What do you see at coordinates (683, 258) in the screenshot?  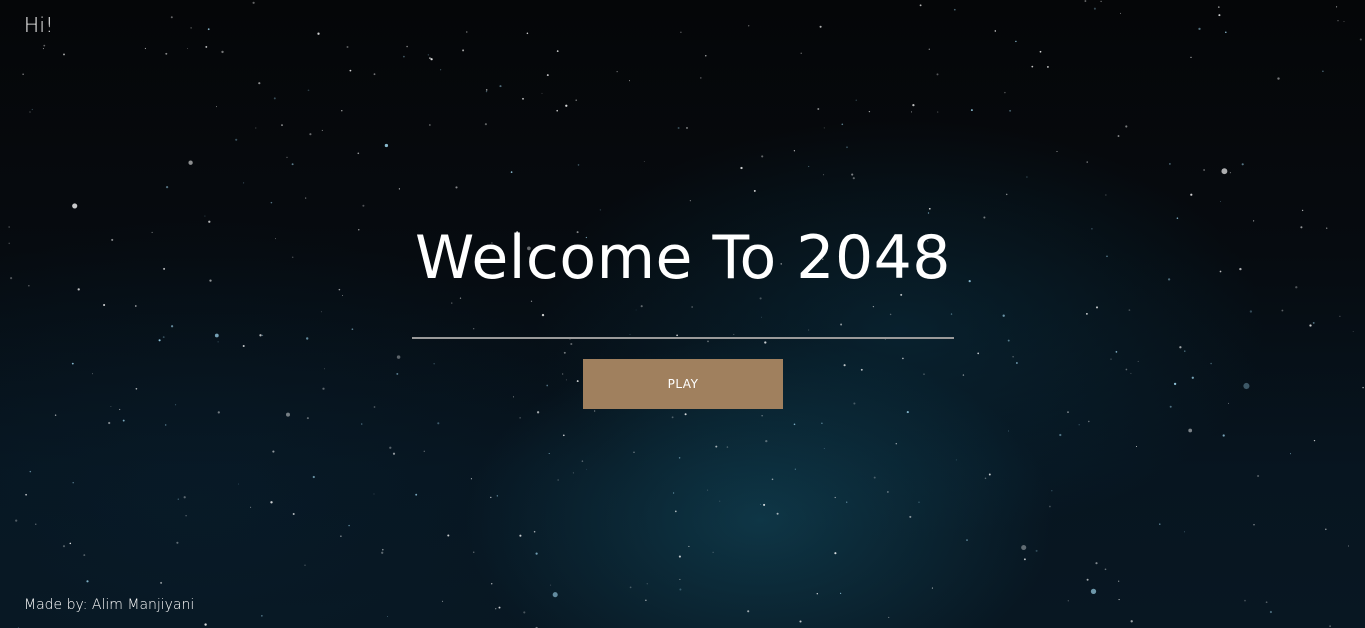 I see `page-title: Welcome To 2048` at bounding box center [683, 258].